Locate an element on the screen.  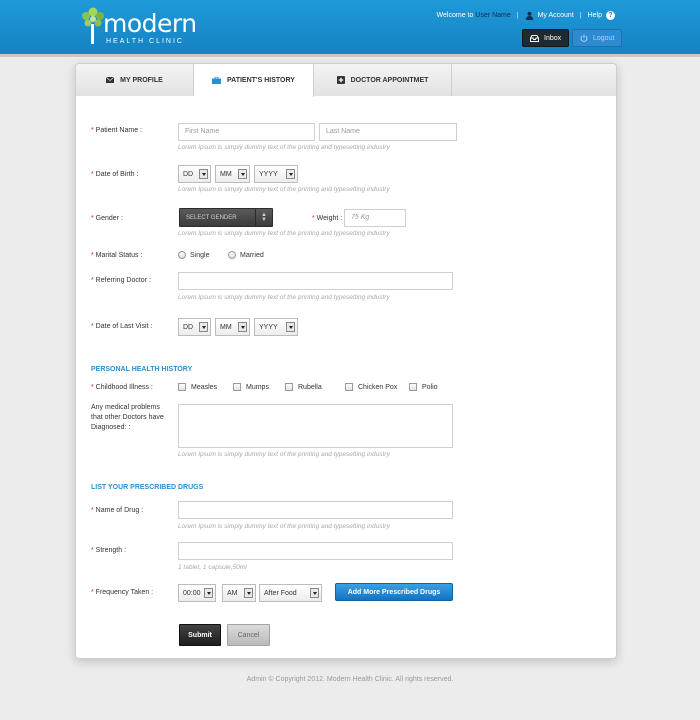
last-visit-day-select: DD is located at coordinates (194, 327).